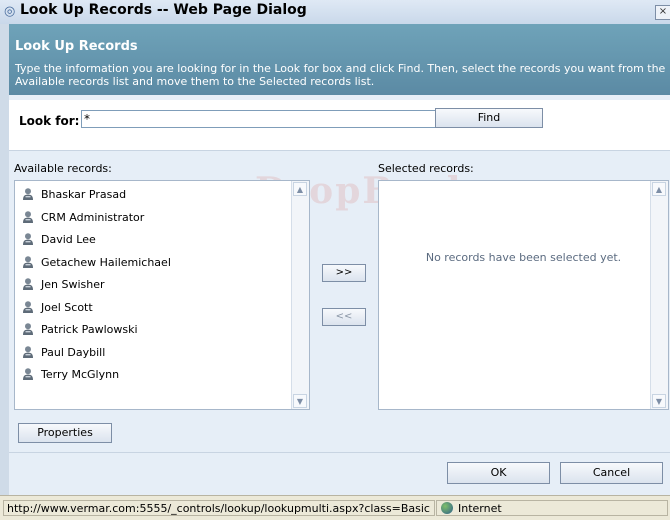  Describe the element at coordinates (63, 168) in the screenshot. I see `available-records-label: Available records:` at that location.